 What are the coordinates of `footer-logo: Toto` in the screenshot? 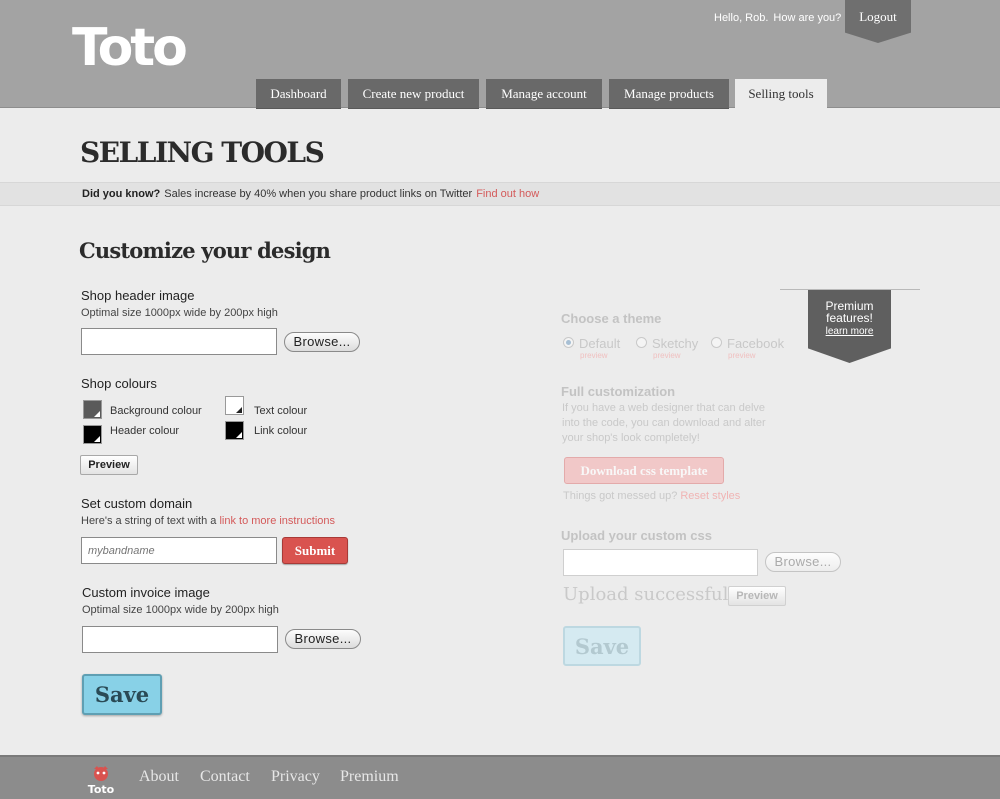 It's located at (101, 780).